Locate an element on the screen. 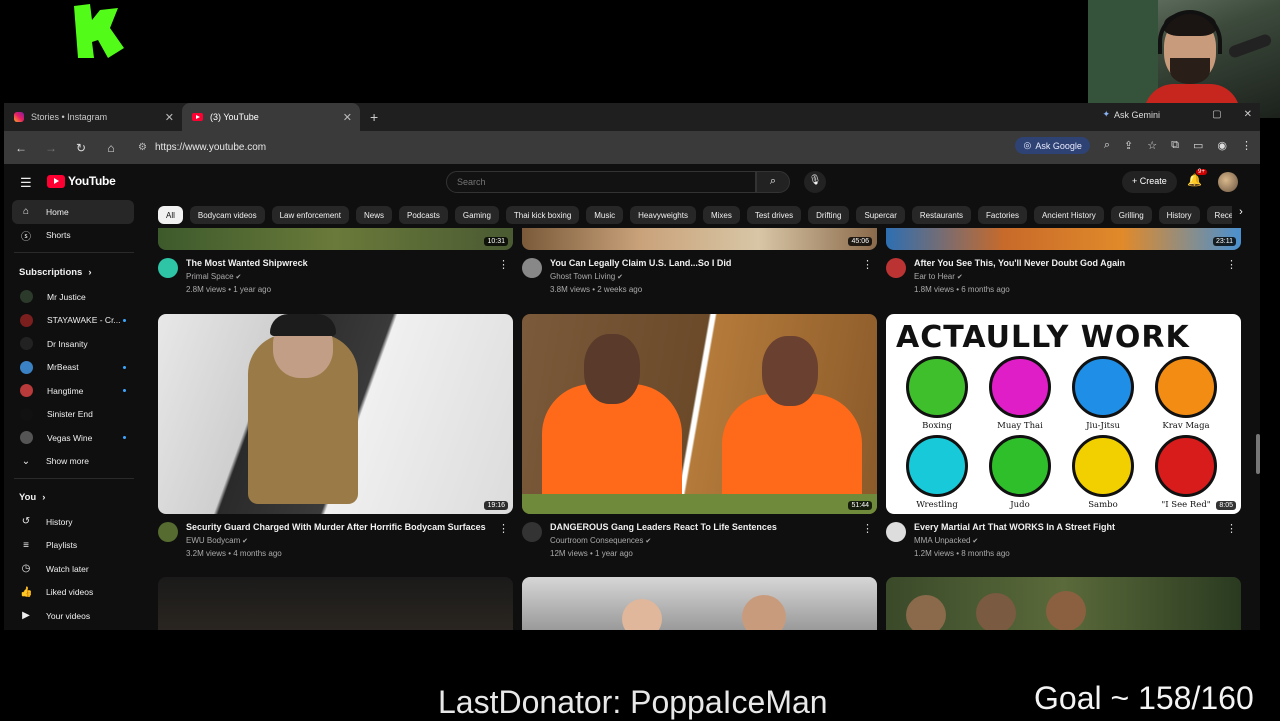 The image size is (1280, 721). subscriptions-heading: Subscriptions › is located at coordinates (74, 272).